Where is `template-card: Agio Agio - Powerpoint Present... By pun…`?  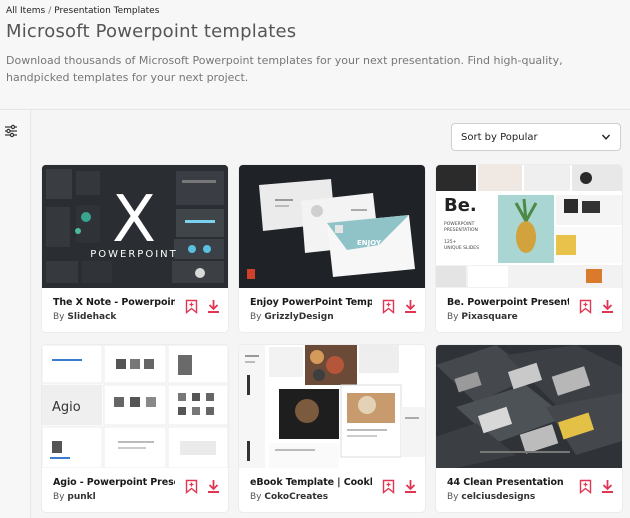
template-card: Agio Agio - Powerpoint Present... By pun… is located at coordinates (135, 428).